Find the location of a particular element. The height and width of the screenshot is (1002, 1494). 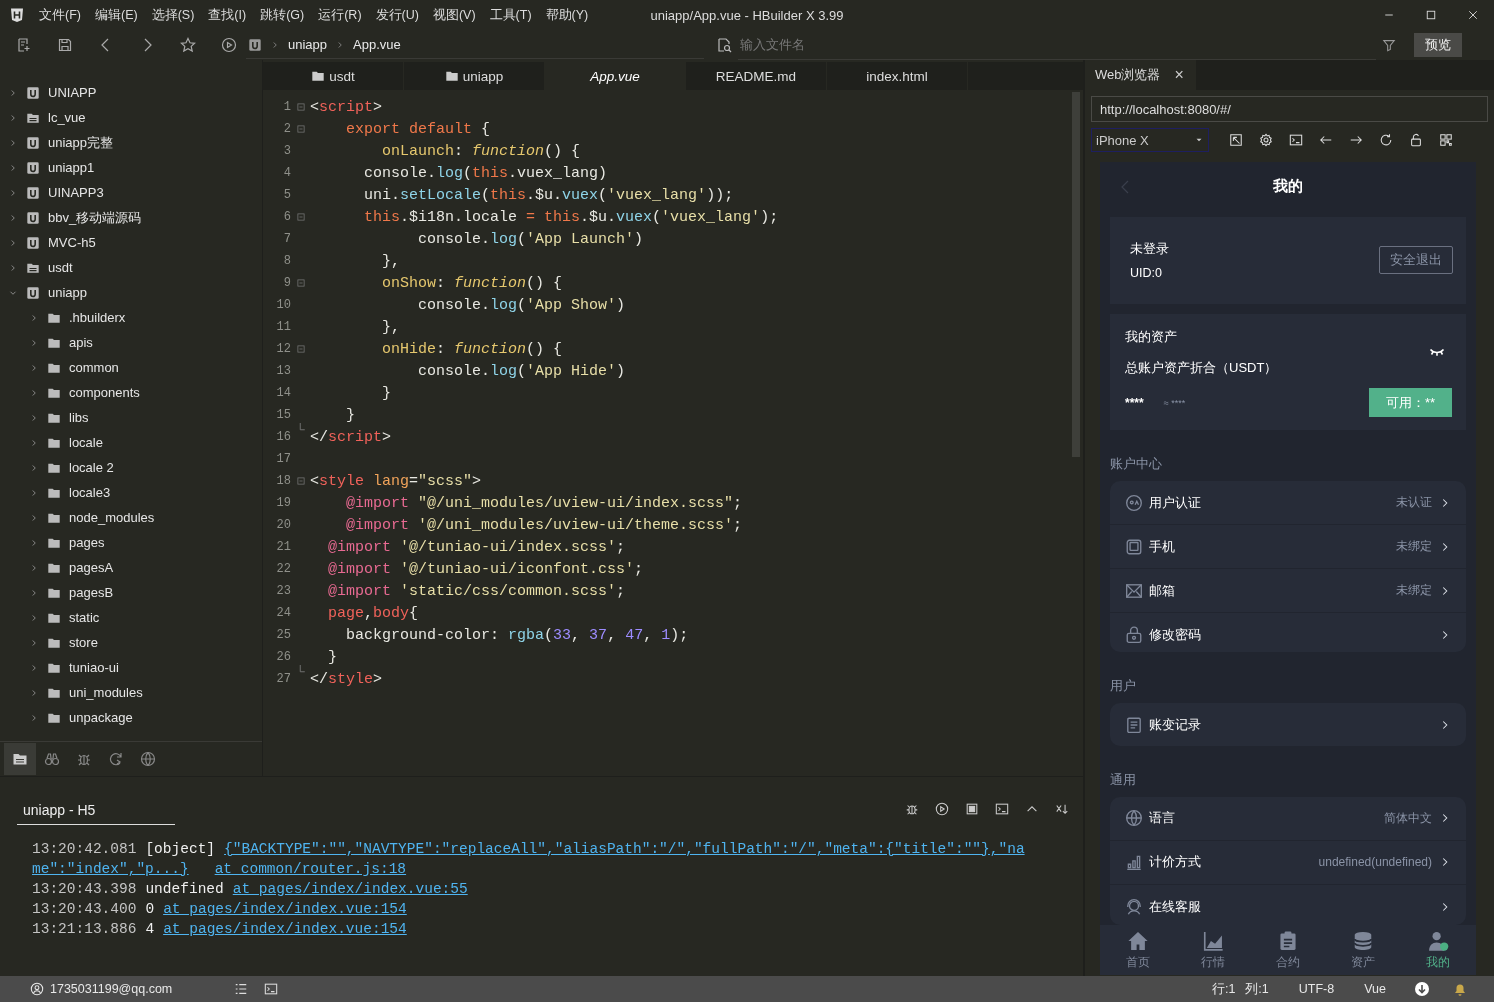

logout-button: 安全退出 is located at coordinates (1416, 260).